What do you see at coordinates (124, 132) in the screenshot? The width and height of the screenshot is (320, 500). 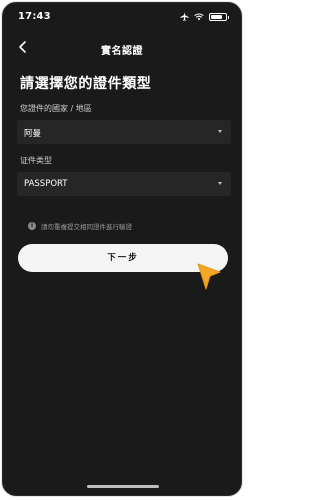 I see `country-select: 阿曼` at bounding box center [124, 132].